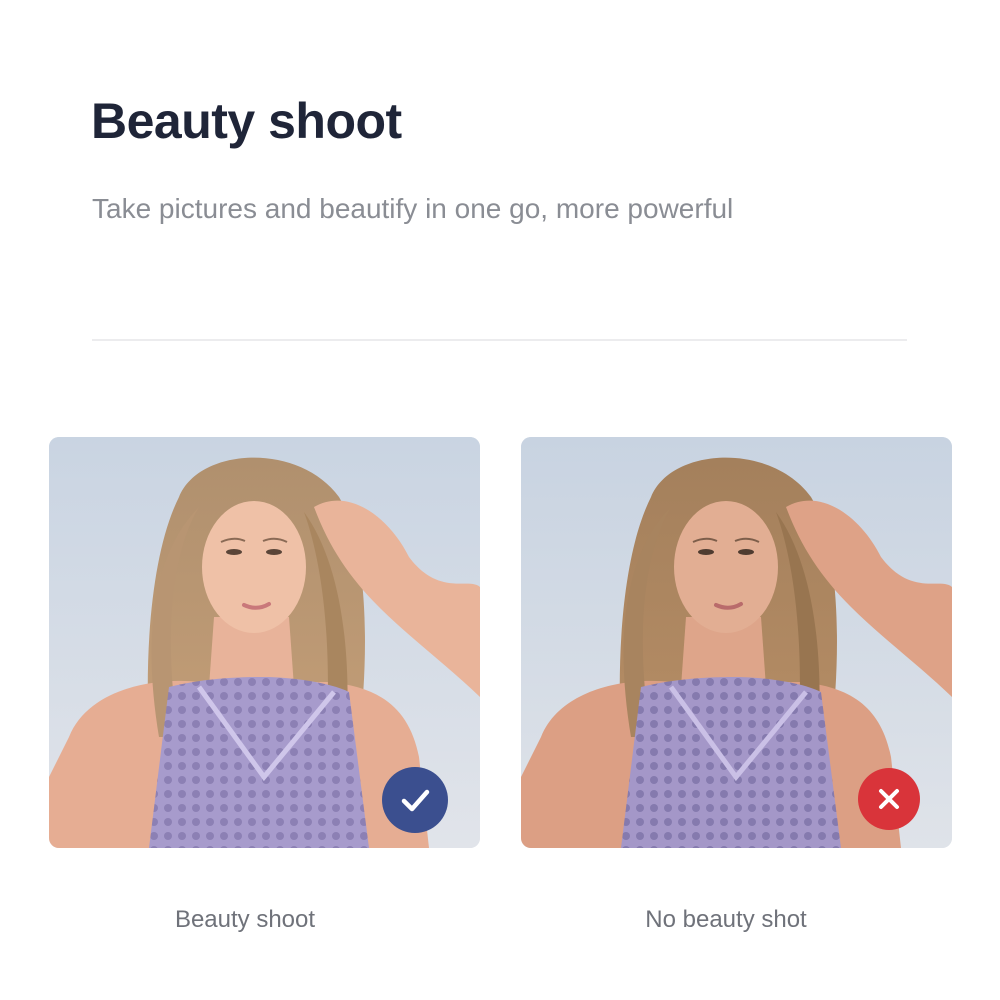  What do you see at coordinates (726, 919) in the screenshot?
I see `no-beauty-caption: No beauty shot` at bounding box center [726, 919].